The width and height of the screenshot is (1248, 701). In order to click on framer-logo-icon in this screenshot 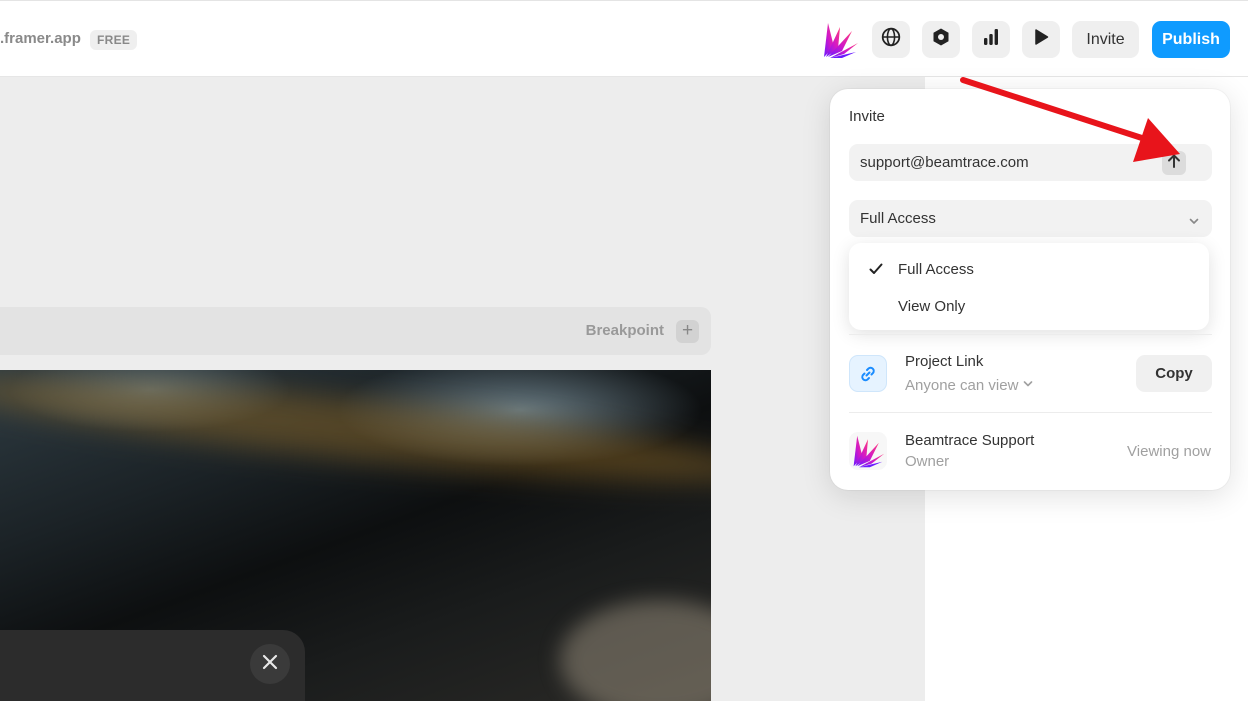, I will do `click(840, 40)`.